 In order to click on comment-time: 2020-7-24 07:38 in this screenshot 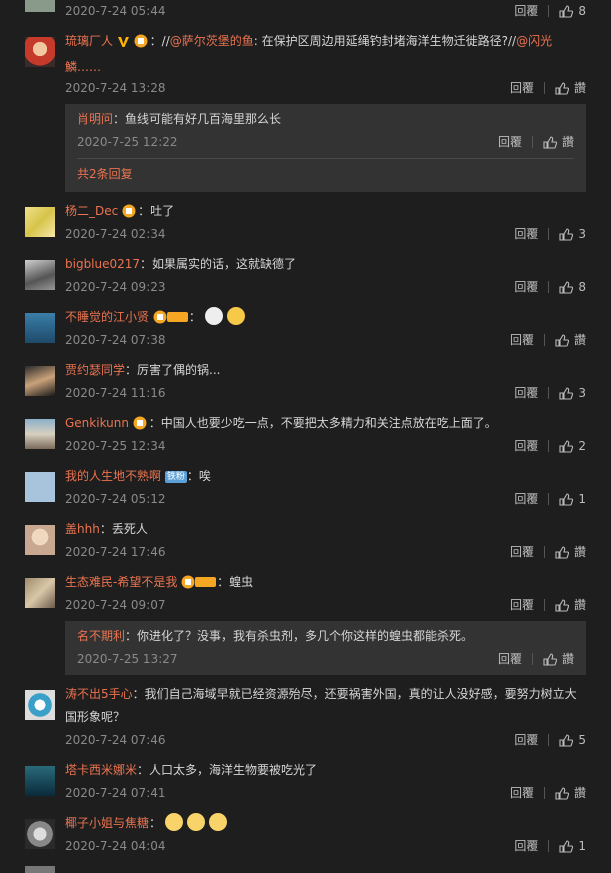, I will do `click(115, 340)`.